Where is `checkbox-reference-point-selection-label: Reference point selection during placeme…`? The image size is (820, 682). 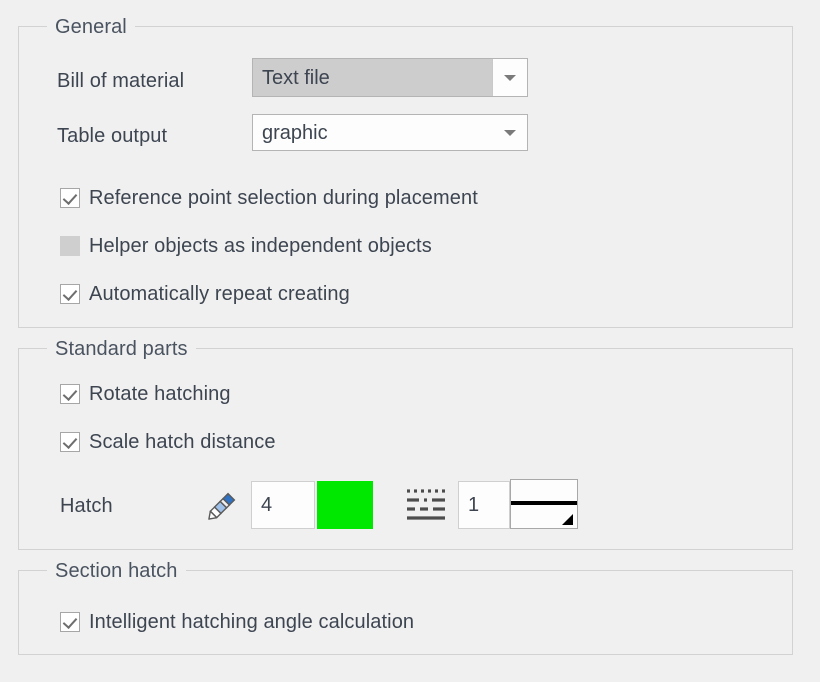
checkbox-reference-point-selection-label: Reference point selection during placeme… is located at coordinates (283, 198).